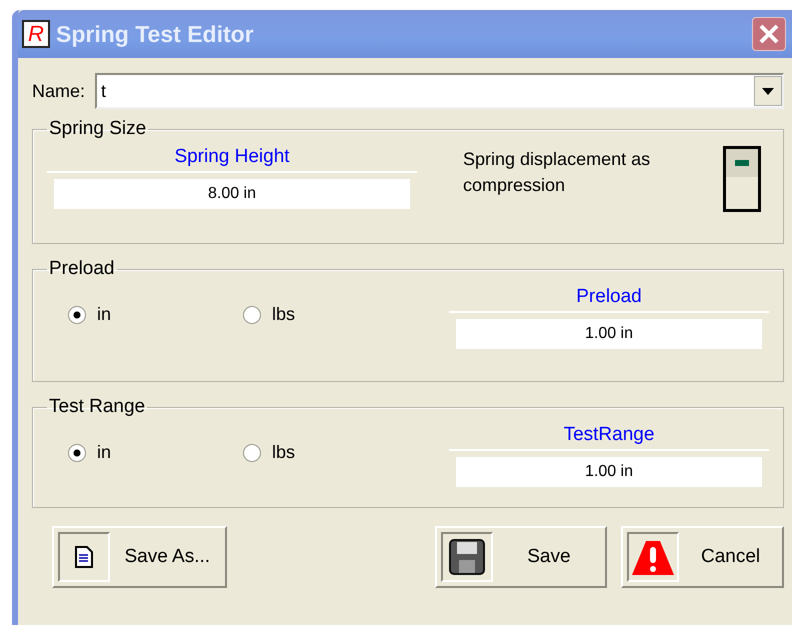 This screenshot has width=792, height=629. I want to click on warning-icon, so click(653, 557).